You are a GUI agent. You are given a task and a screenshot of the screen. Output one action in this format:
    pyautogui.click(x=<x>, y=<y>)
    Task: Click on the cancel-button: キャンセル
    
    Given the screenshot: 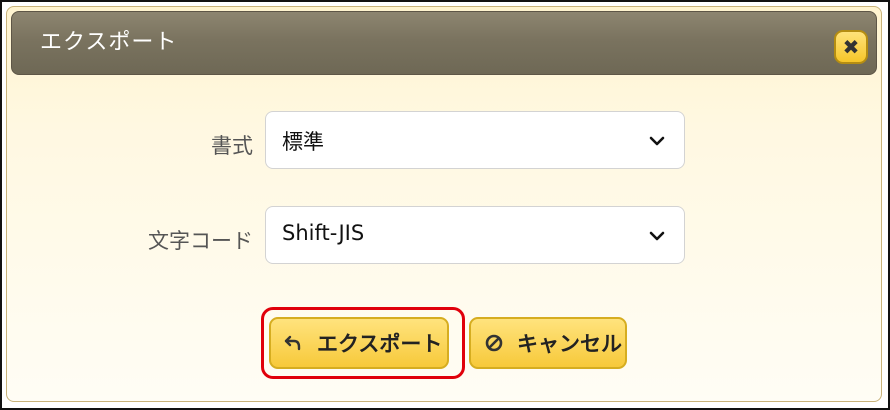 What is the action you would take?
    pyautogui.click(x=548, y=343)
    